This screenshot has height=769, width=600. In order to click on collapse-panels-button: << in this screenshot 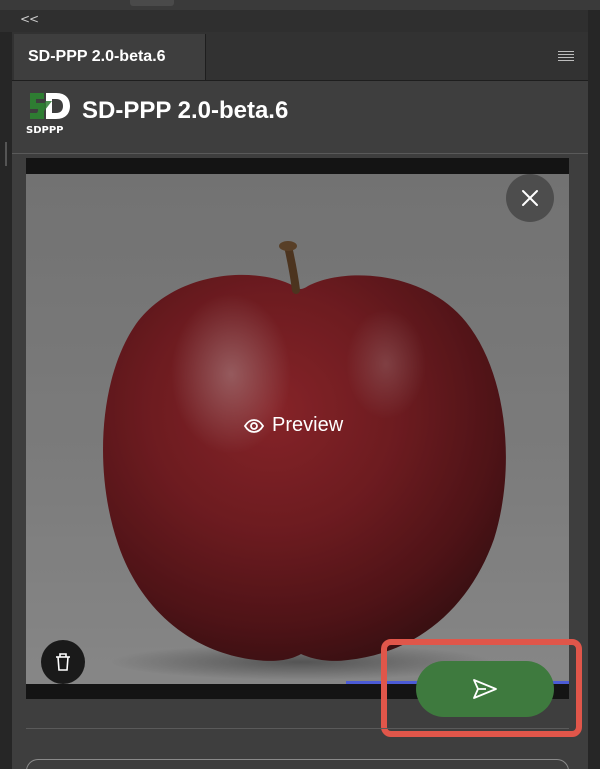, I will do `click(29, 19)`.